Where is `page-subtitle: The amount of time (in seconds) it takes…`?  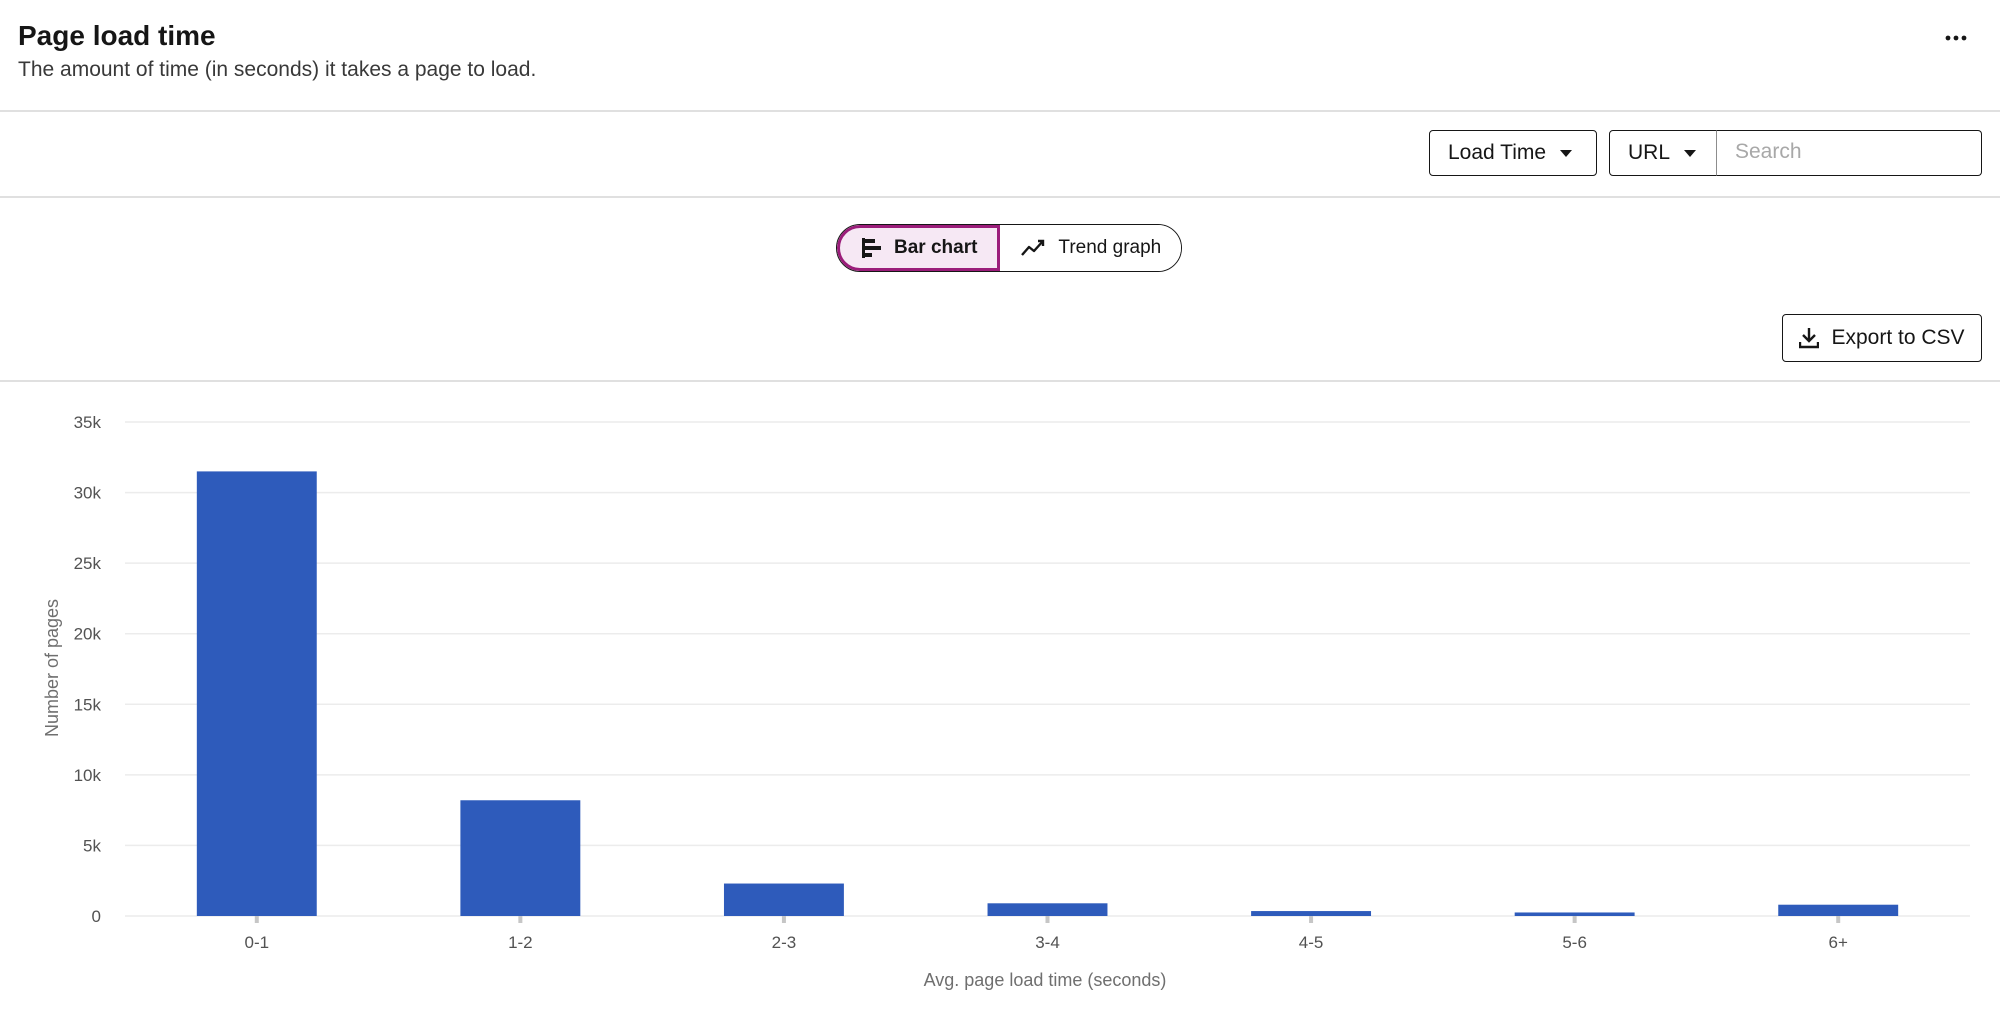 page-subtitle: The amount of time (in seconds) it takes… is located at coordinates (277, 69).